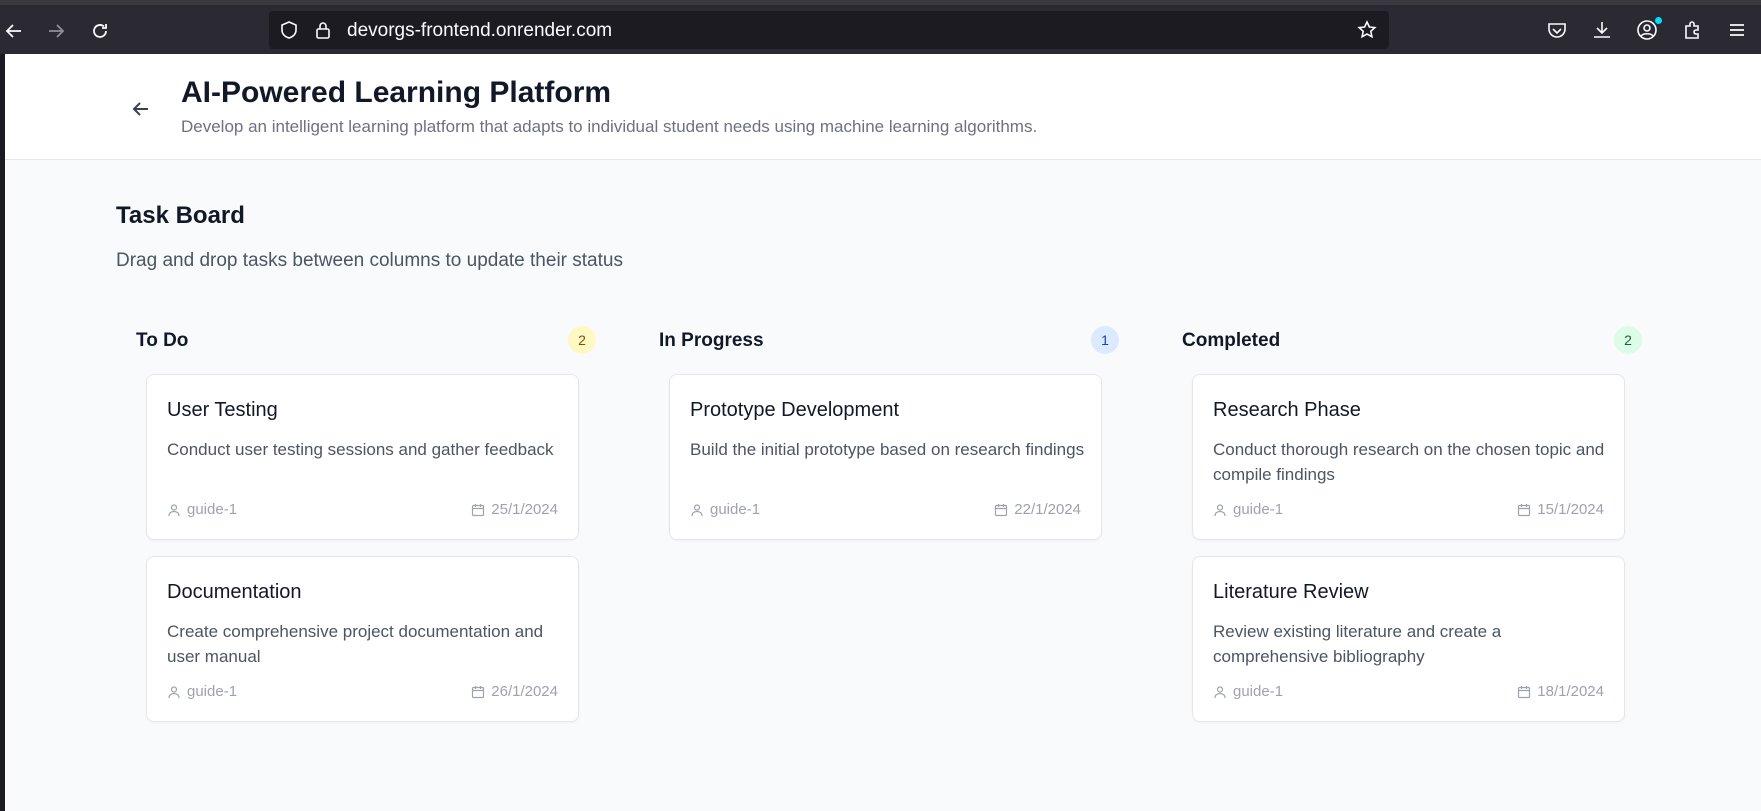 The image size is (1761, 811). I want to click on task-title: Prototype Development, so click(795, 410).